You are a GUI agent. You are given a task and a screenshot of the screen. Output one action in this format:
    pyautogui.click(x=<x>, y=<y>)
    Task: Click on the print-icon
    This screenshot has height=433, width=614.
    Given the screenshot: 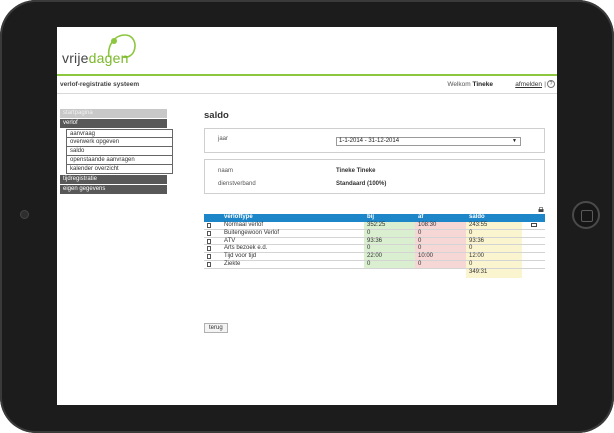 What is the action you would take?
    pyautogui.click(x=541, y=210)
    